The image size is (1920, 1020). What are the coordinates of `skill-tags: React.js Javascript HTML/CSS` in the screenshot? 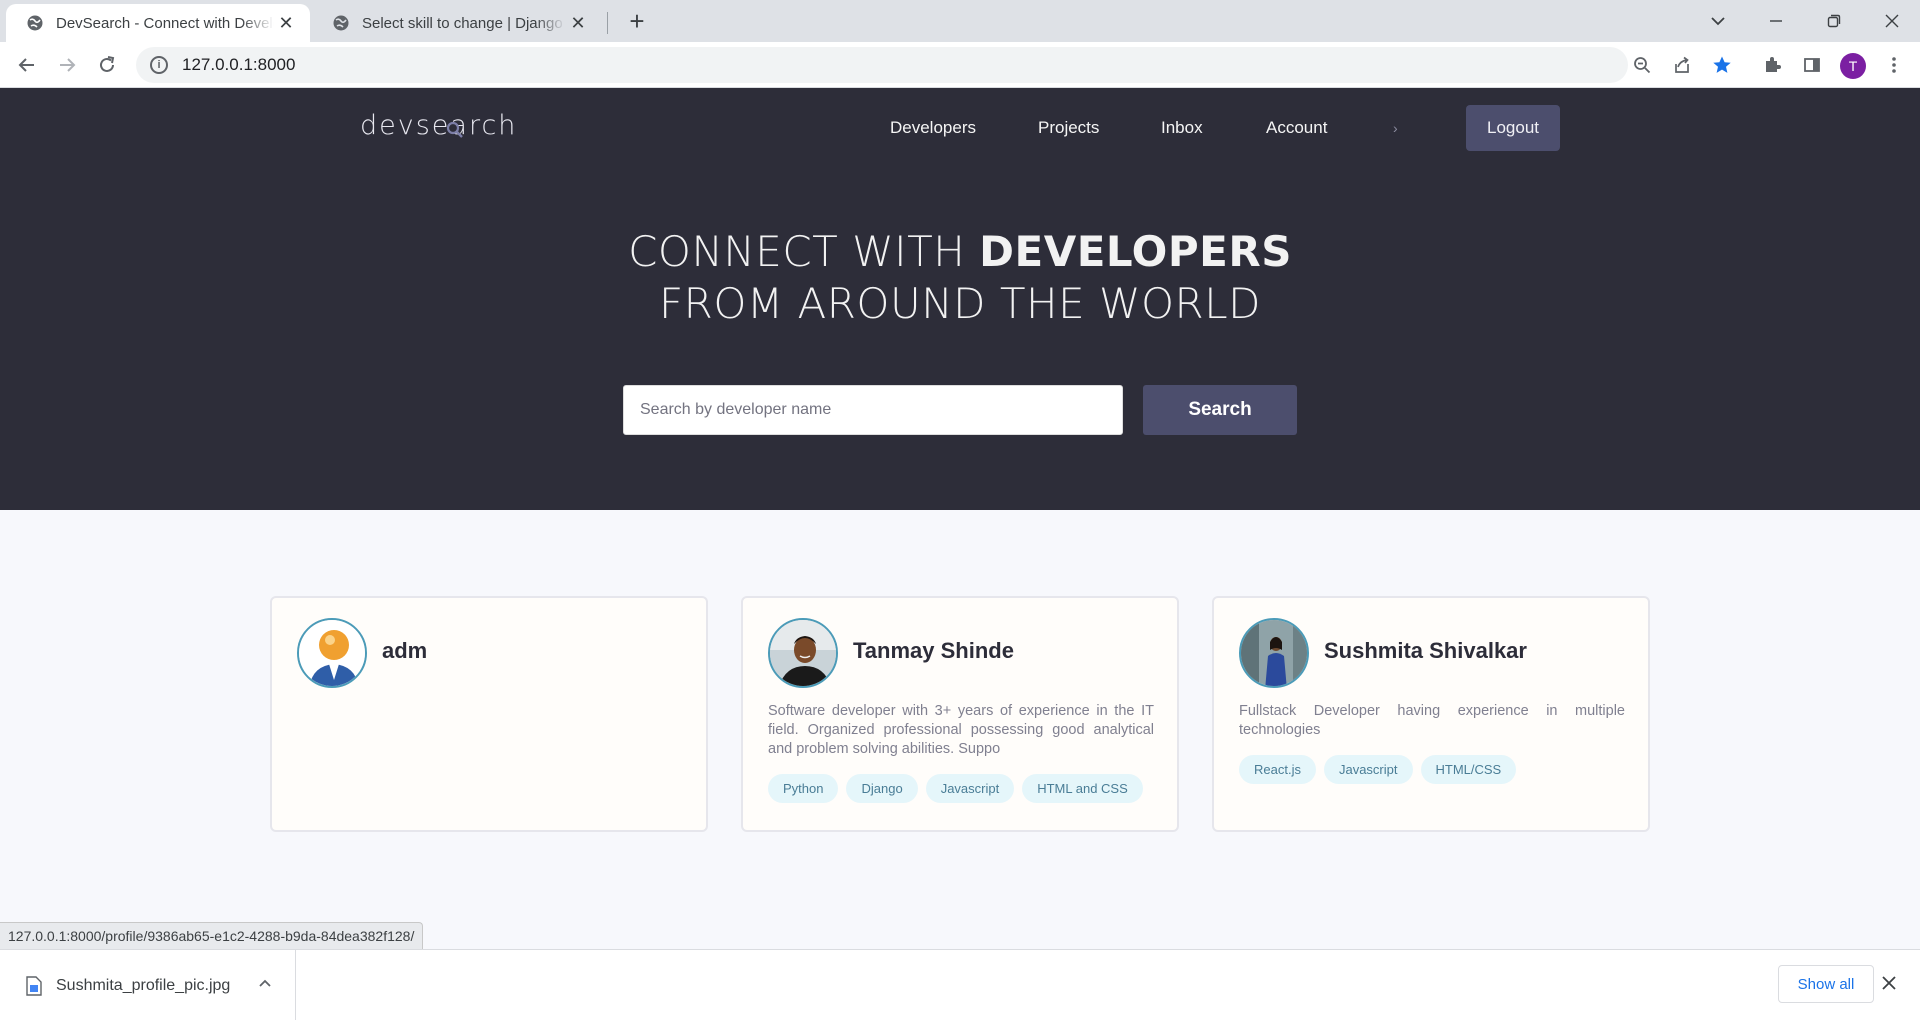 It's located at (1378, 769).